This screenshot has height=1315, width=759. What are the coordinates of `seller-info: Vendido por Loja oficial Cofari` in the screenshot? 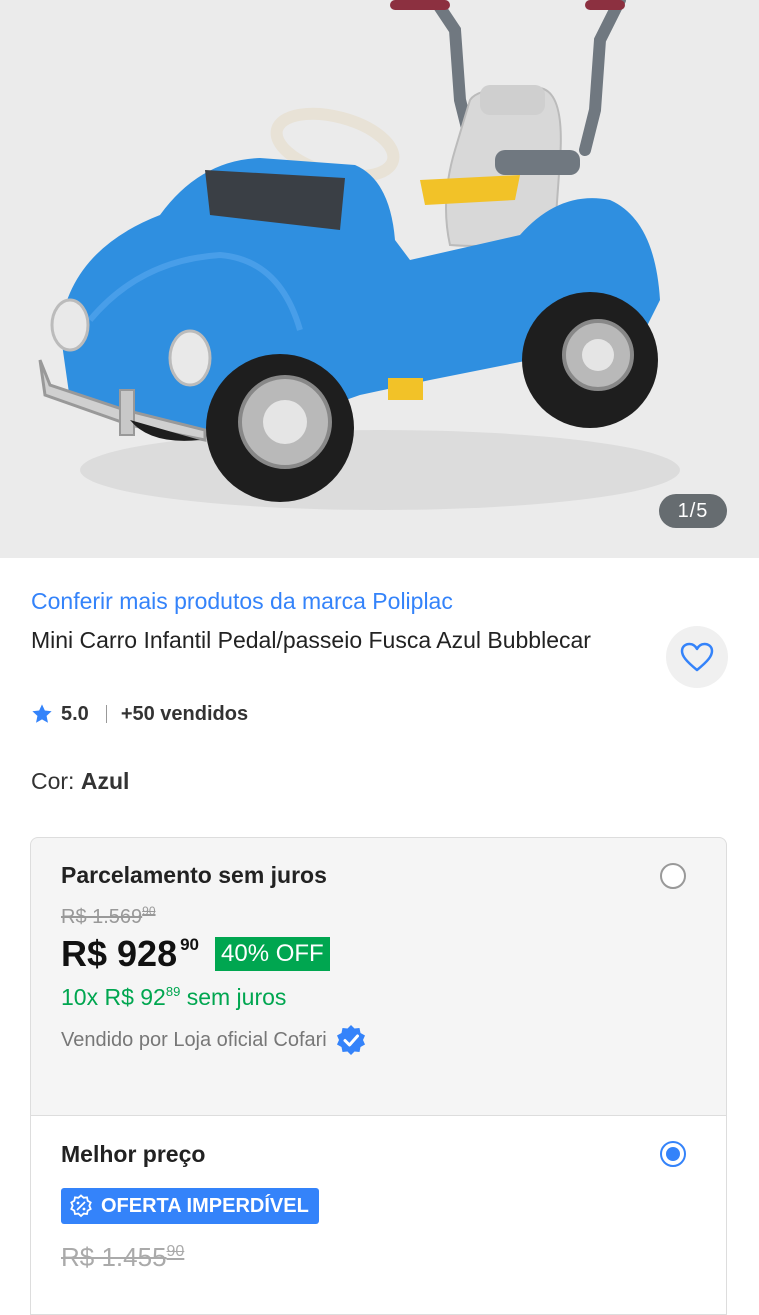 It's located at (214, 1040).